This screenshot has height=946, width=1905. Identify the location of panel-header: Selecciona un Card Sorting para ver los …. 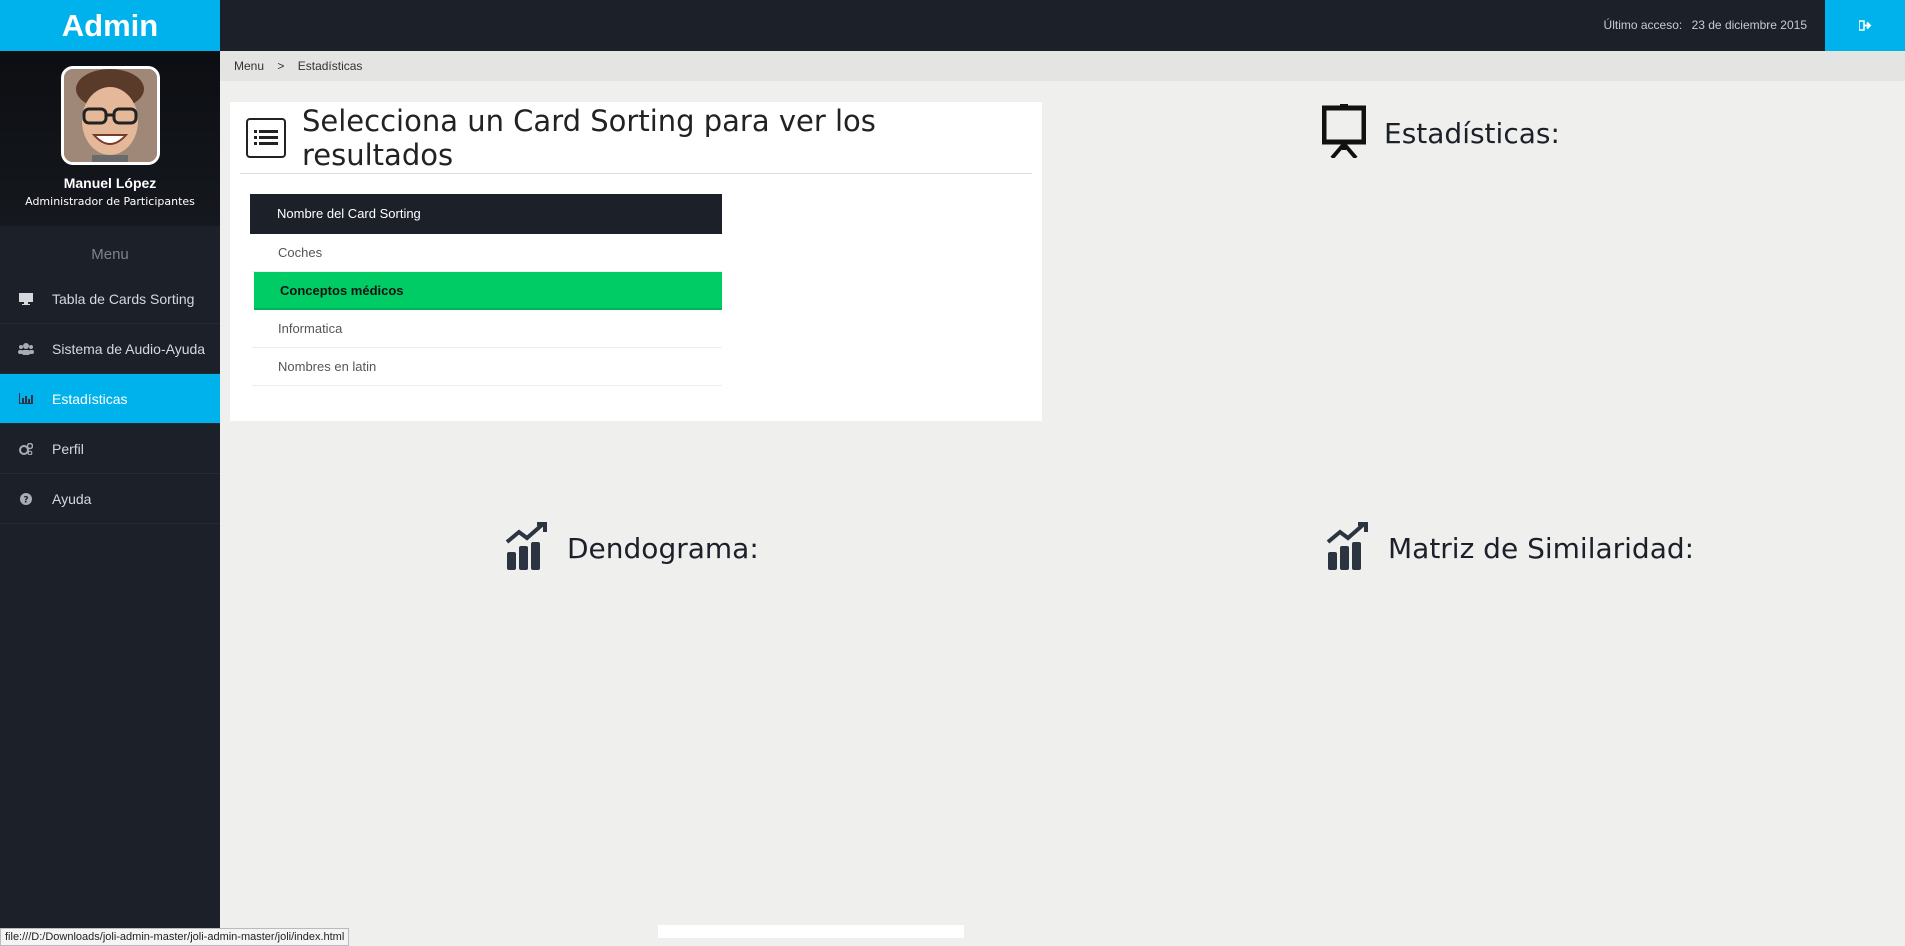
(636, 138).